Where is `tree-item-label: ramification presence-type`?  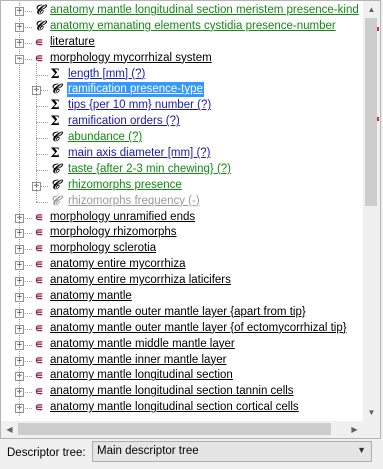
tree-item-label: ramification presence-type is located at coordinates (135, 90).